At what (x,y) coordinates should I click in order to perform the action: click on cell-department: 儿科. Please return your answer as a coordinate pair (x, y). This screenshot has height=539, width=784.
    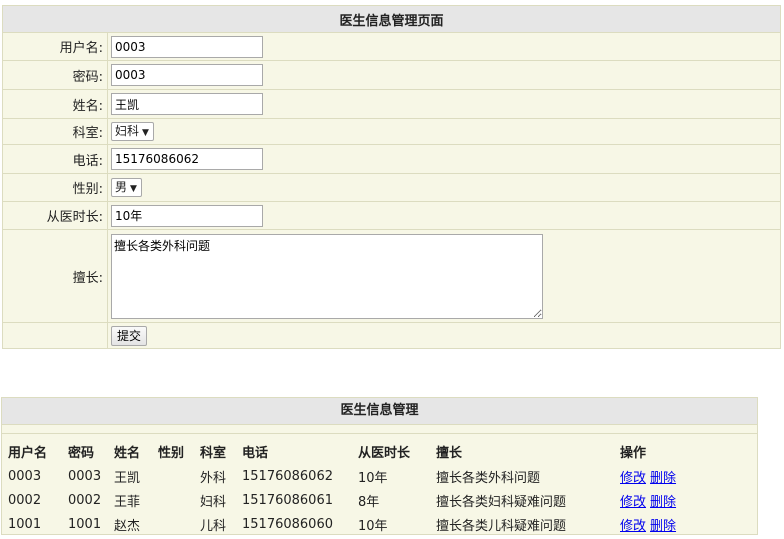
    Looking at the image, I should click on (213, 526).